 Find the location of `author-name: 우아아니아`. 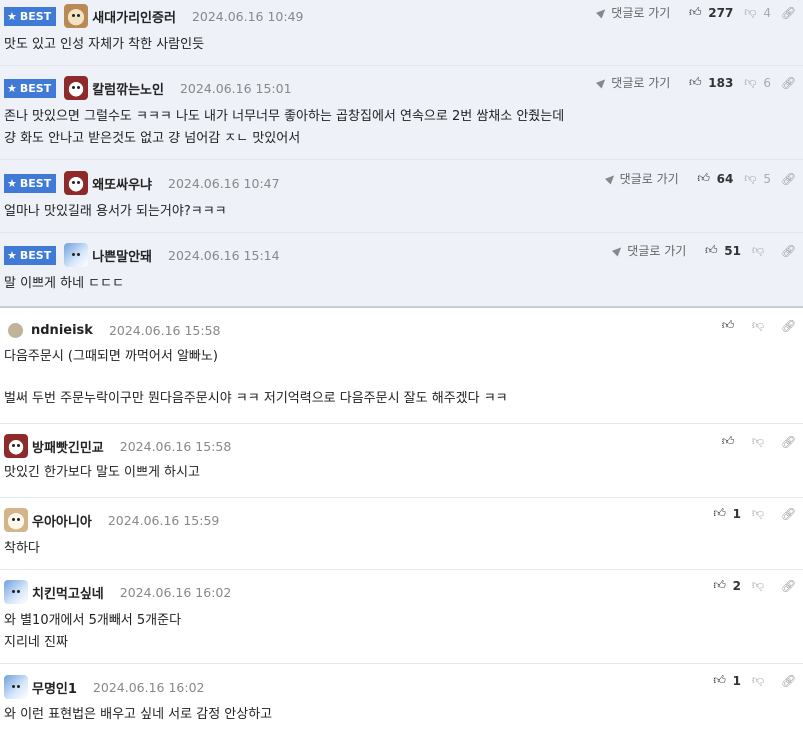

author-name: 우아아니아 is located at coordinates (62, 520).